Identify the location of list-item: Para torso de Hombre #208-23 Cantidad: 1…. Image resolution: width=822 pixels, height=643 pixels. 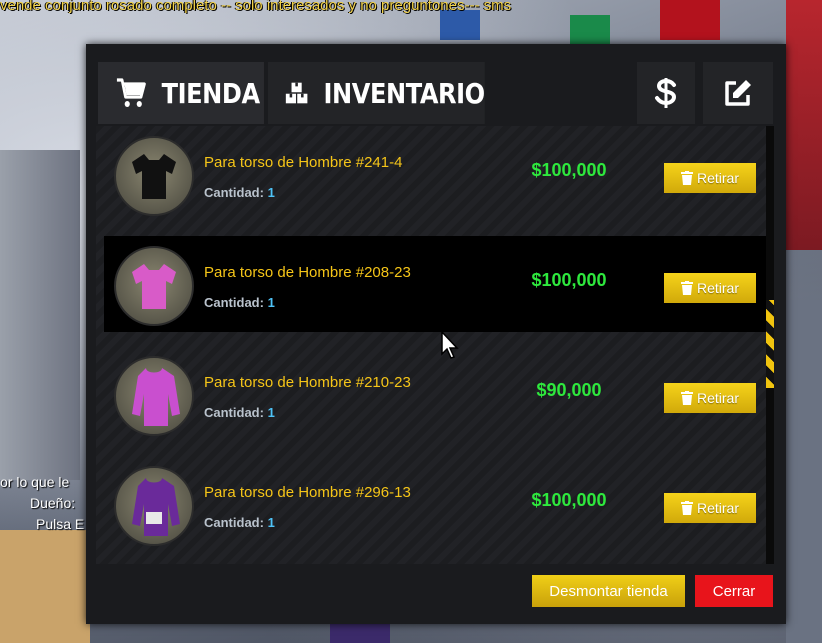
(435, 284).